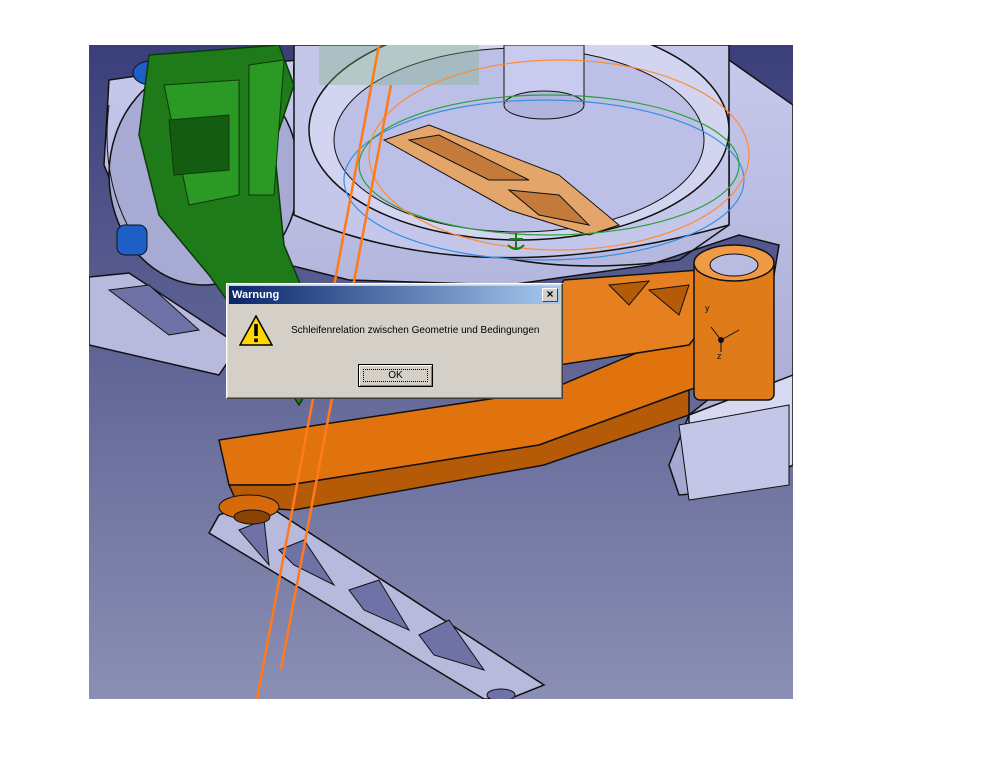 The image size is (994, 776). What do you see at coordinates (394, 295) in the screenshot?
I see `dialog-titlebar: Warnung ×` at bounding box center [394, 295].